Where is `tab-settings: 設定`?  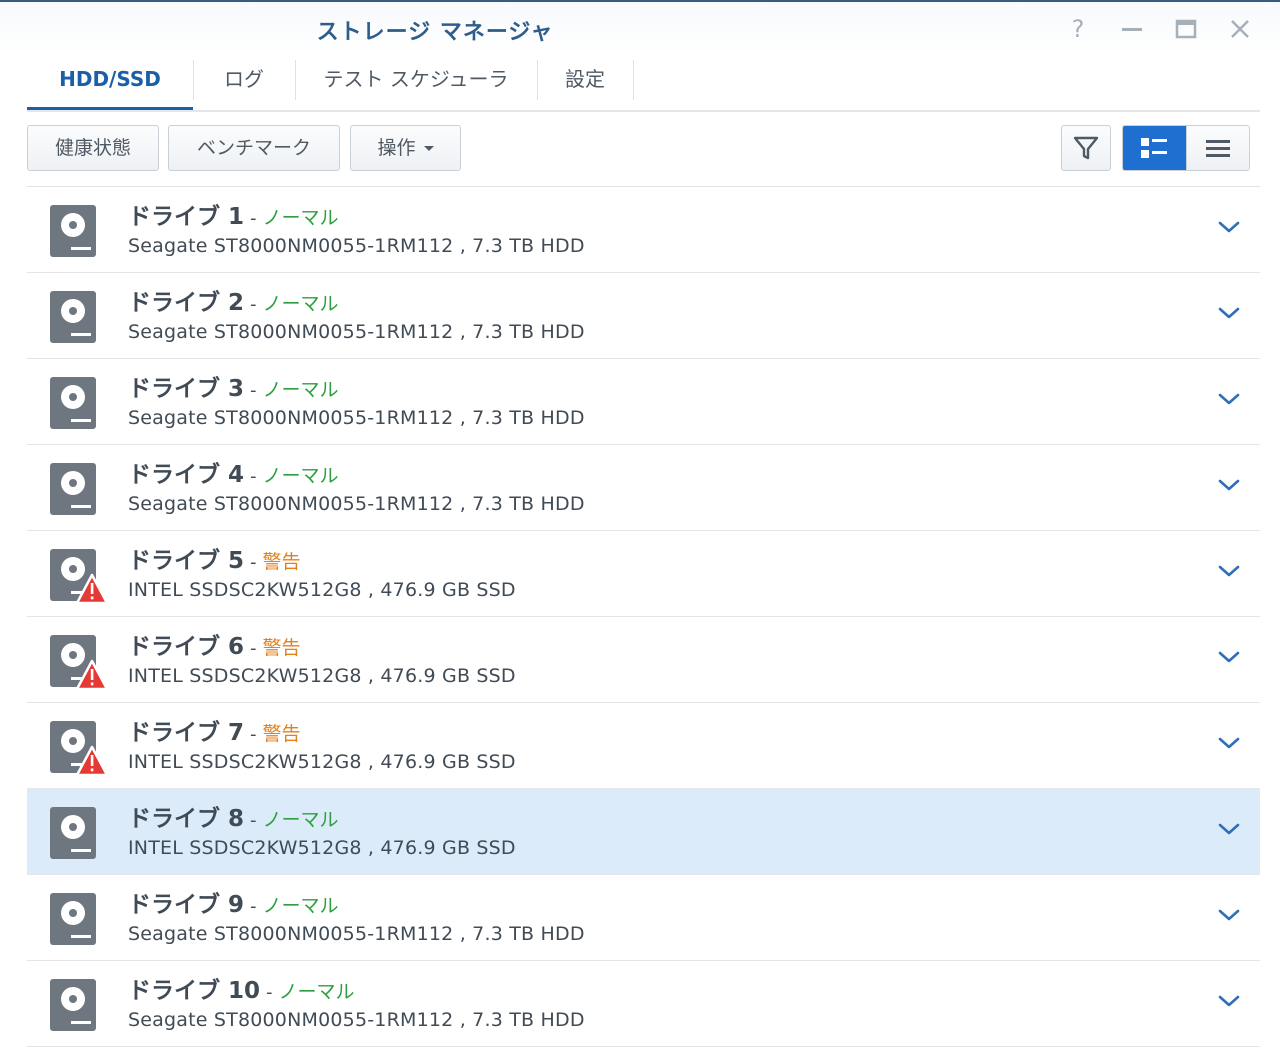
tab-settings: 設定 is located at coordinates (585, 80).